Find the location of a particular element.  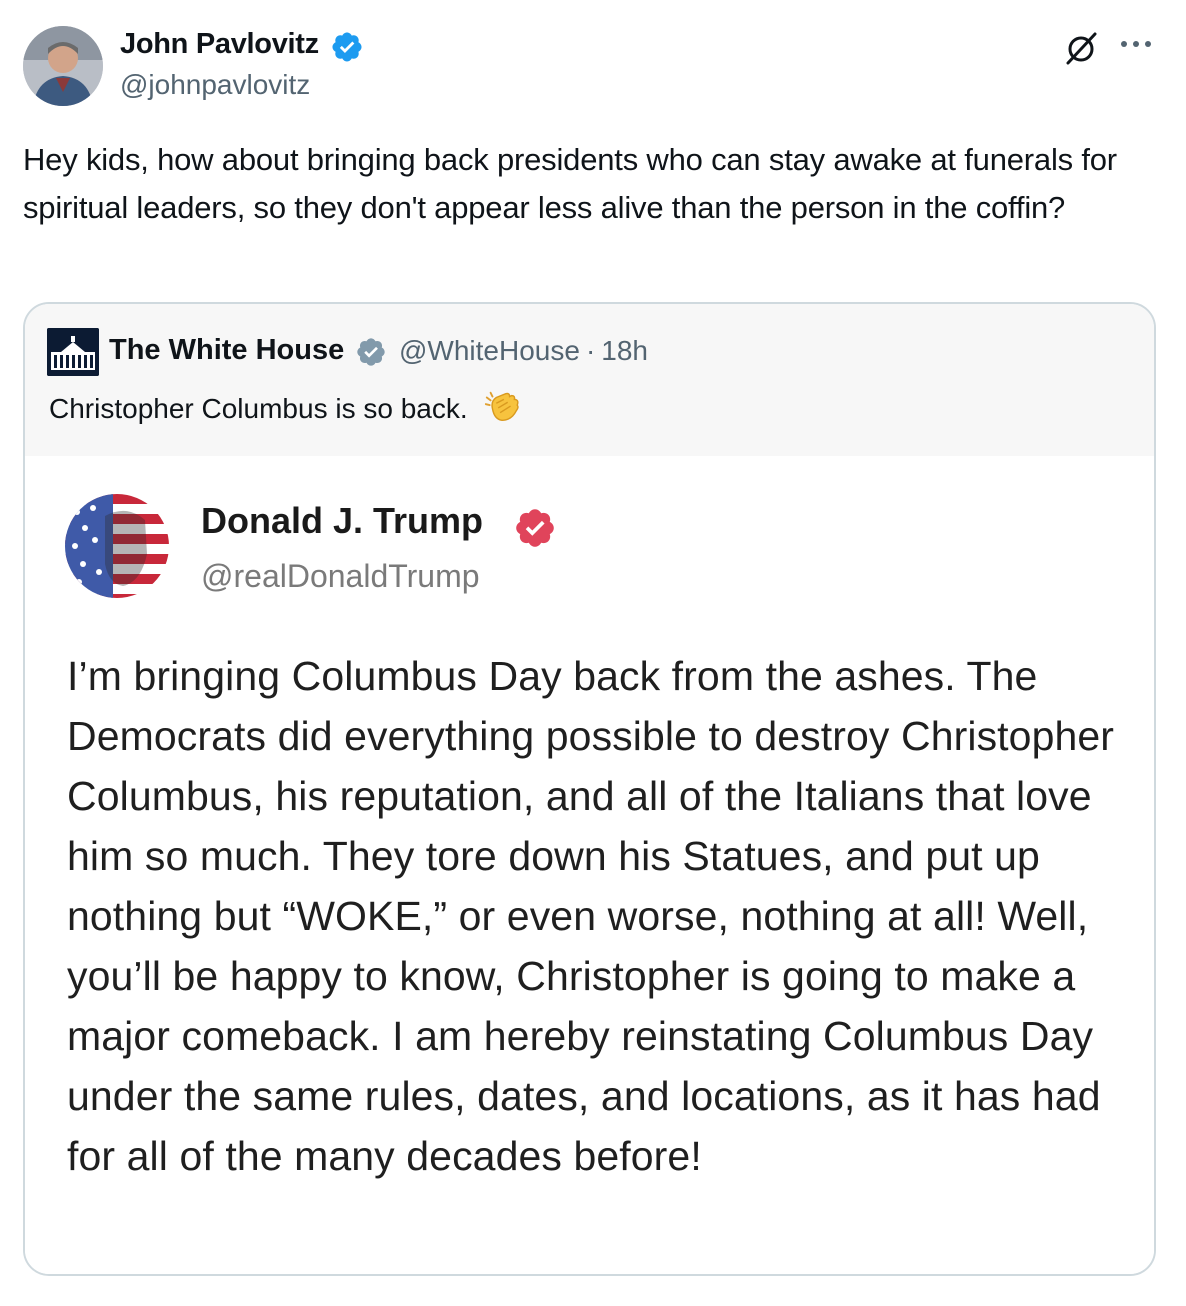

quoted-author-name: The White House is located at coordinates (226, 350).